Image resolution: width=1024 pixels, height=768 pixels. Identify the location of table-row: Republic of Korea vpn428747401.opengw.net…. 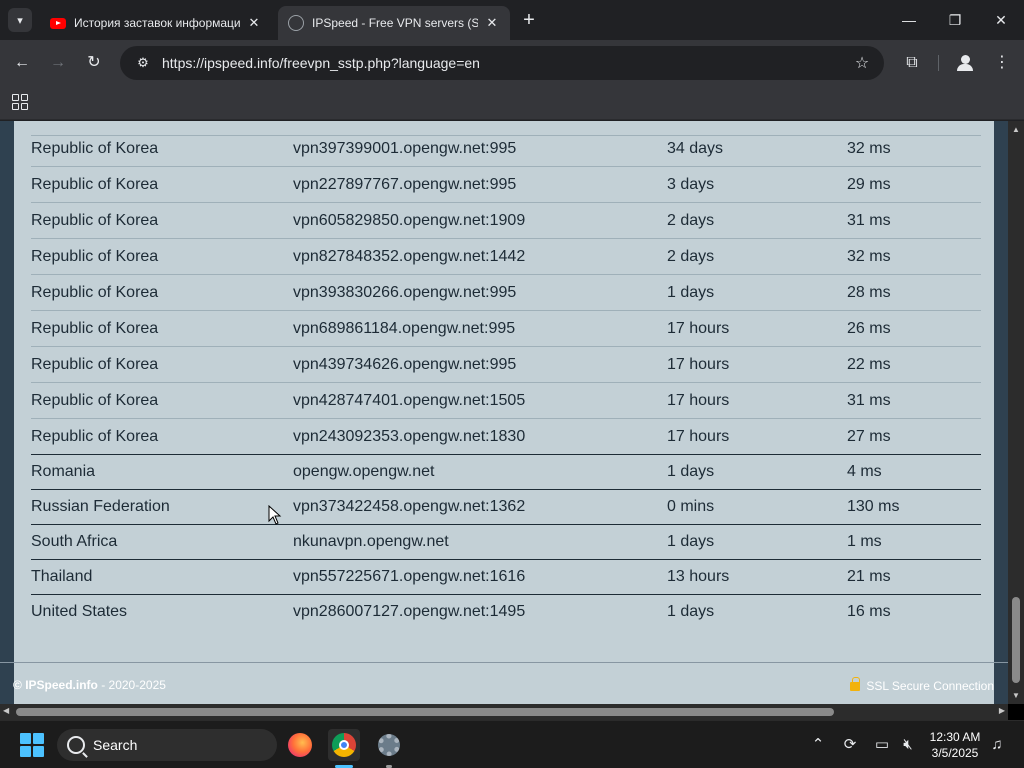
(506, 401).